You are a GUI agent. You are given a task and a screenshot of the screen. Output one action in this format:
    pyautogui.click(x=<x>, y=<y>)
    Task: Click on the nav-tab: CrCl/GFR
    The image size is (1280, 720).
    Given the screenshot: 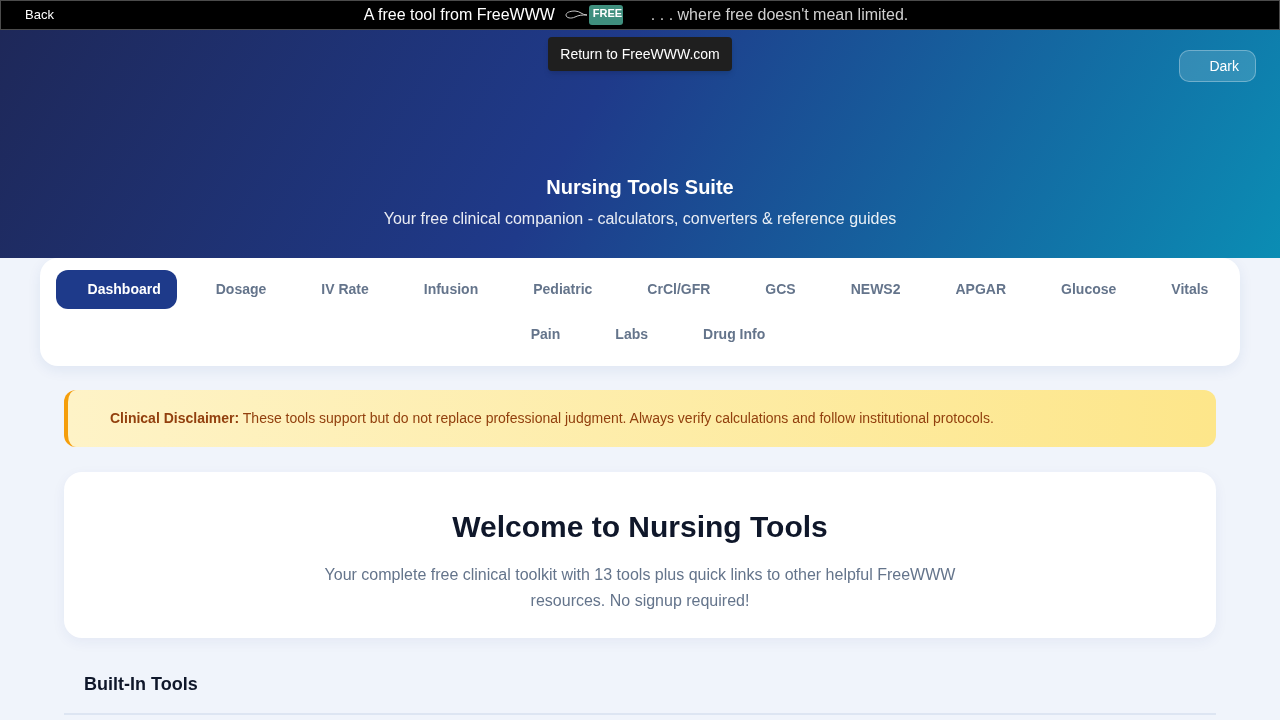 What is the action you would take?
    pyautogui.click(x=671, y=289)
    